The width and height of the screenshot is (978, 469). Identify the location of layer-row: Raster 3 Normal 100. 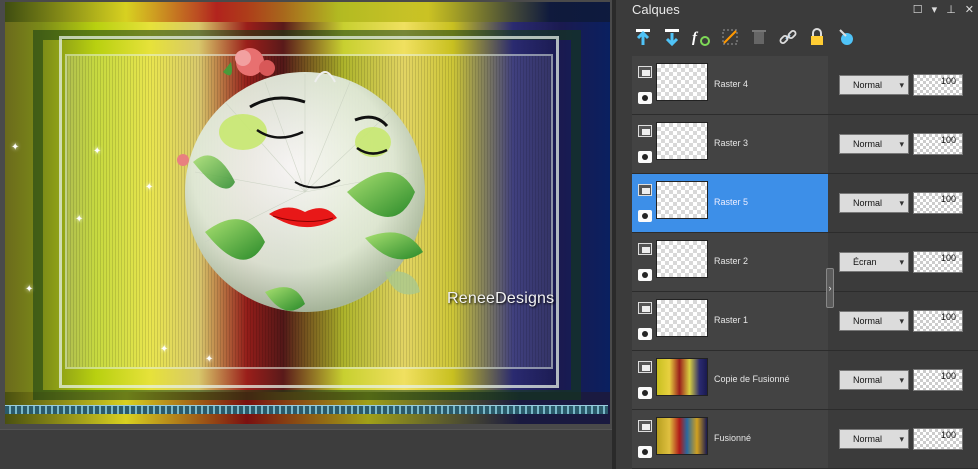
(805, 144).